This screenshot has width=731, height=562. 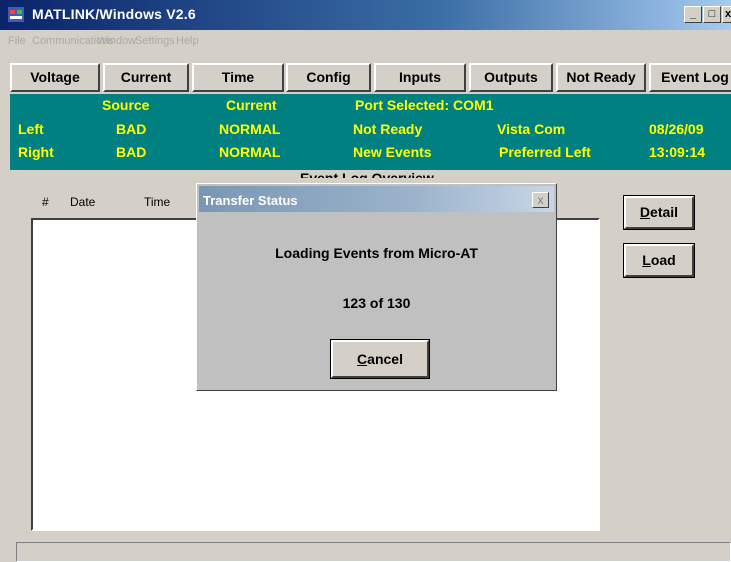 I want to click on maximize-button: □, so click(x=712, y=14).